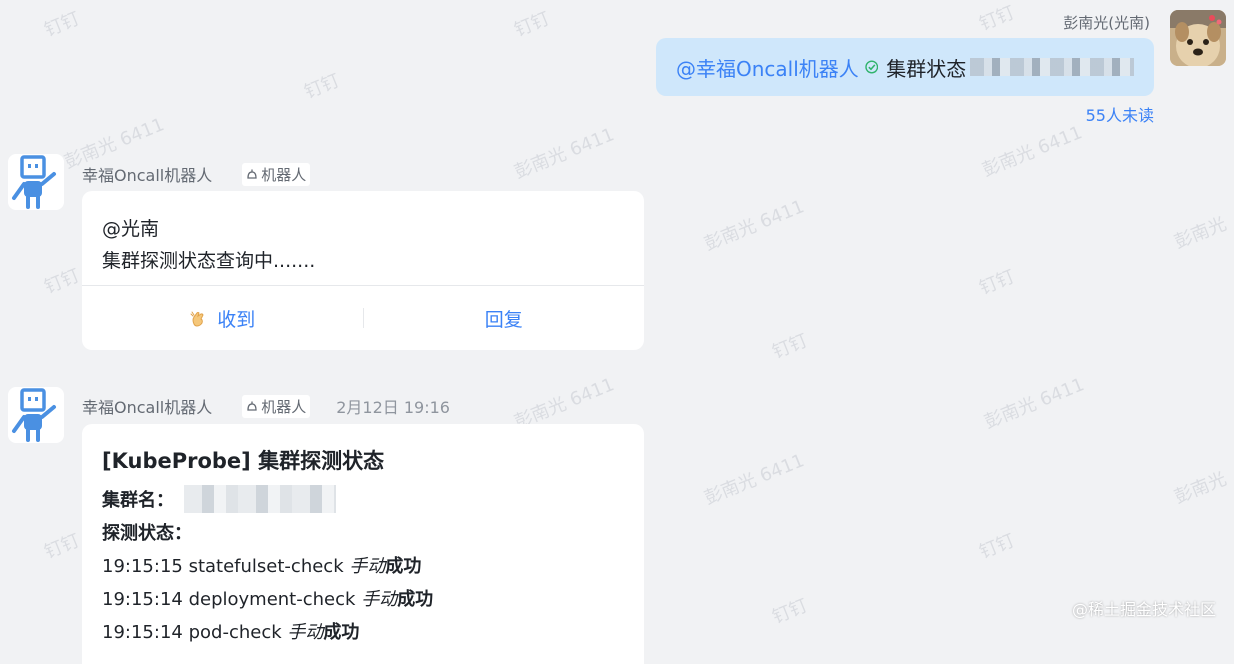 The width and height of the screenshot is (1234, 664). I want to click on message-text: 集群状态, so click(926, 68).